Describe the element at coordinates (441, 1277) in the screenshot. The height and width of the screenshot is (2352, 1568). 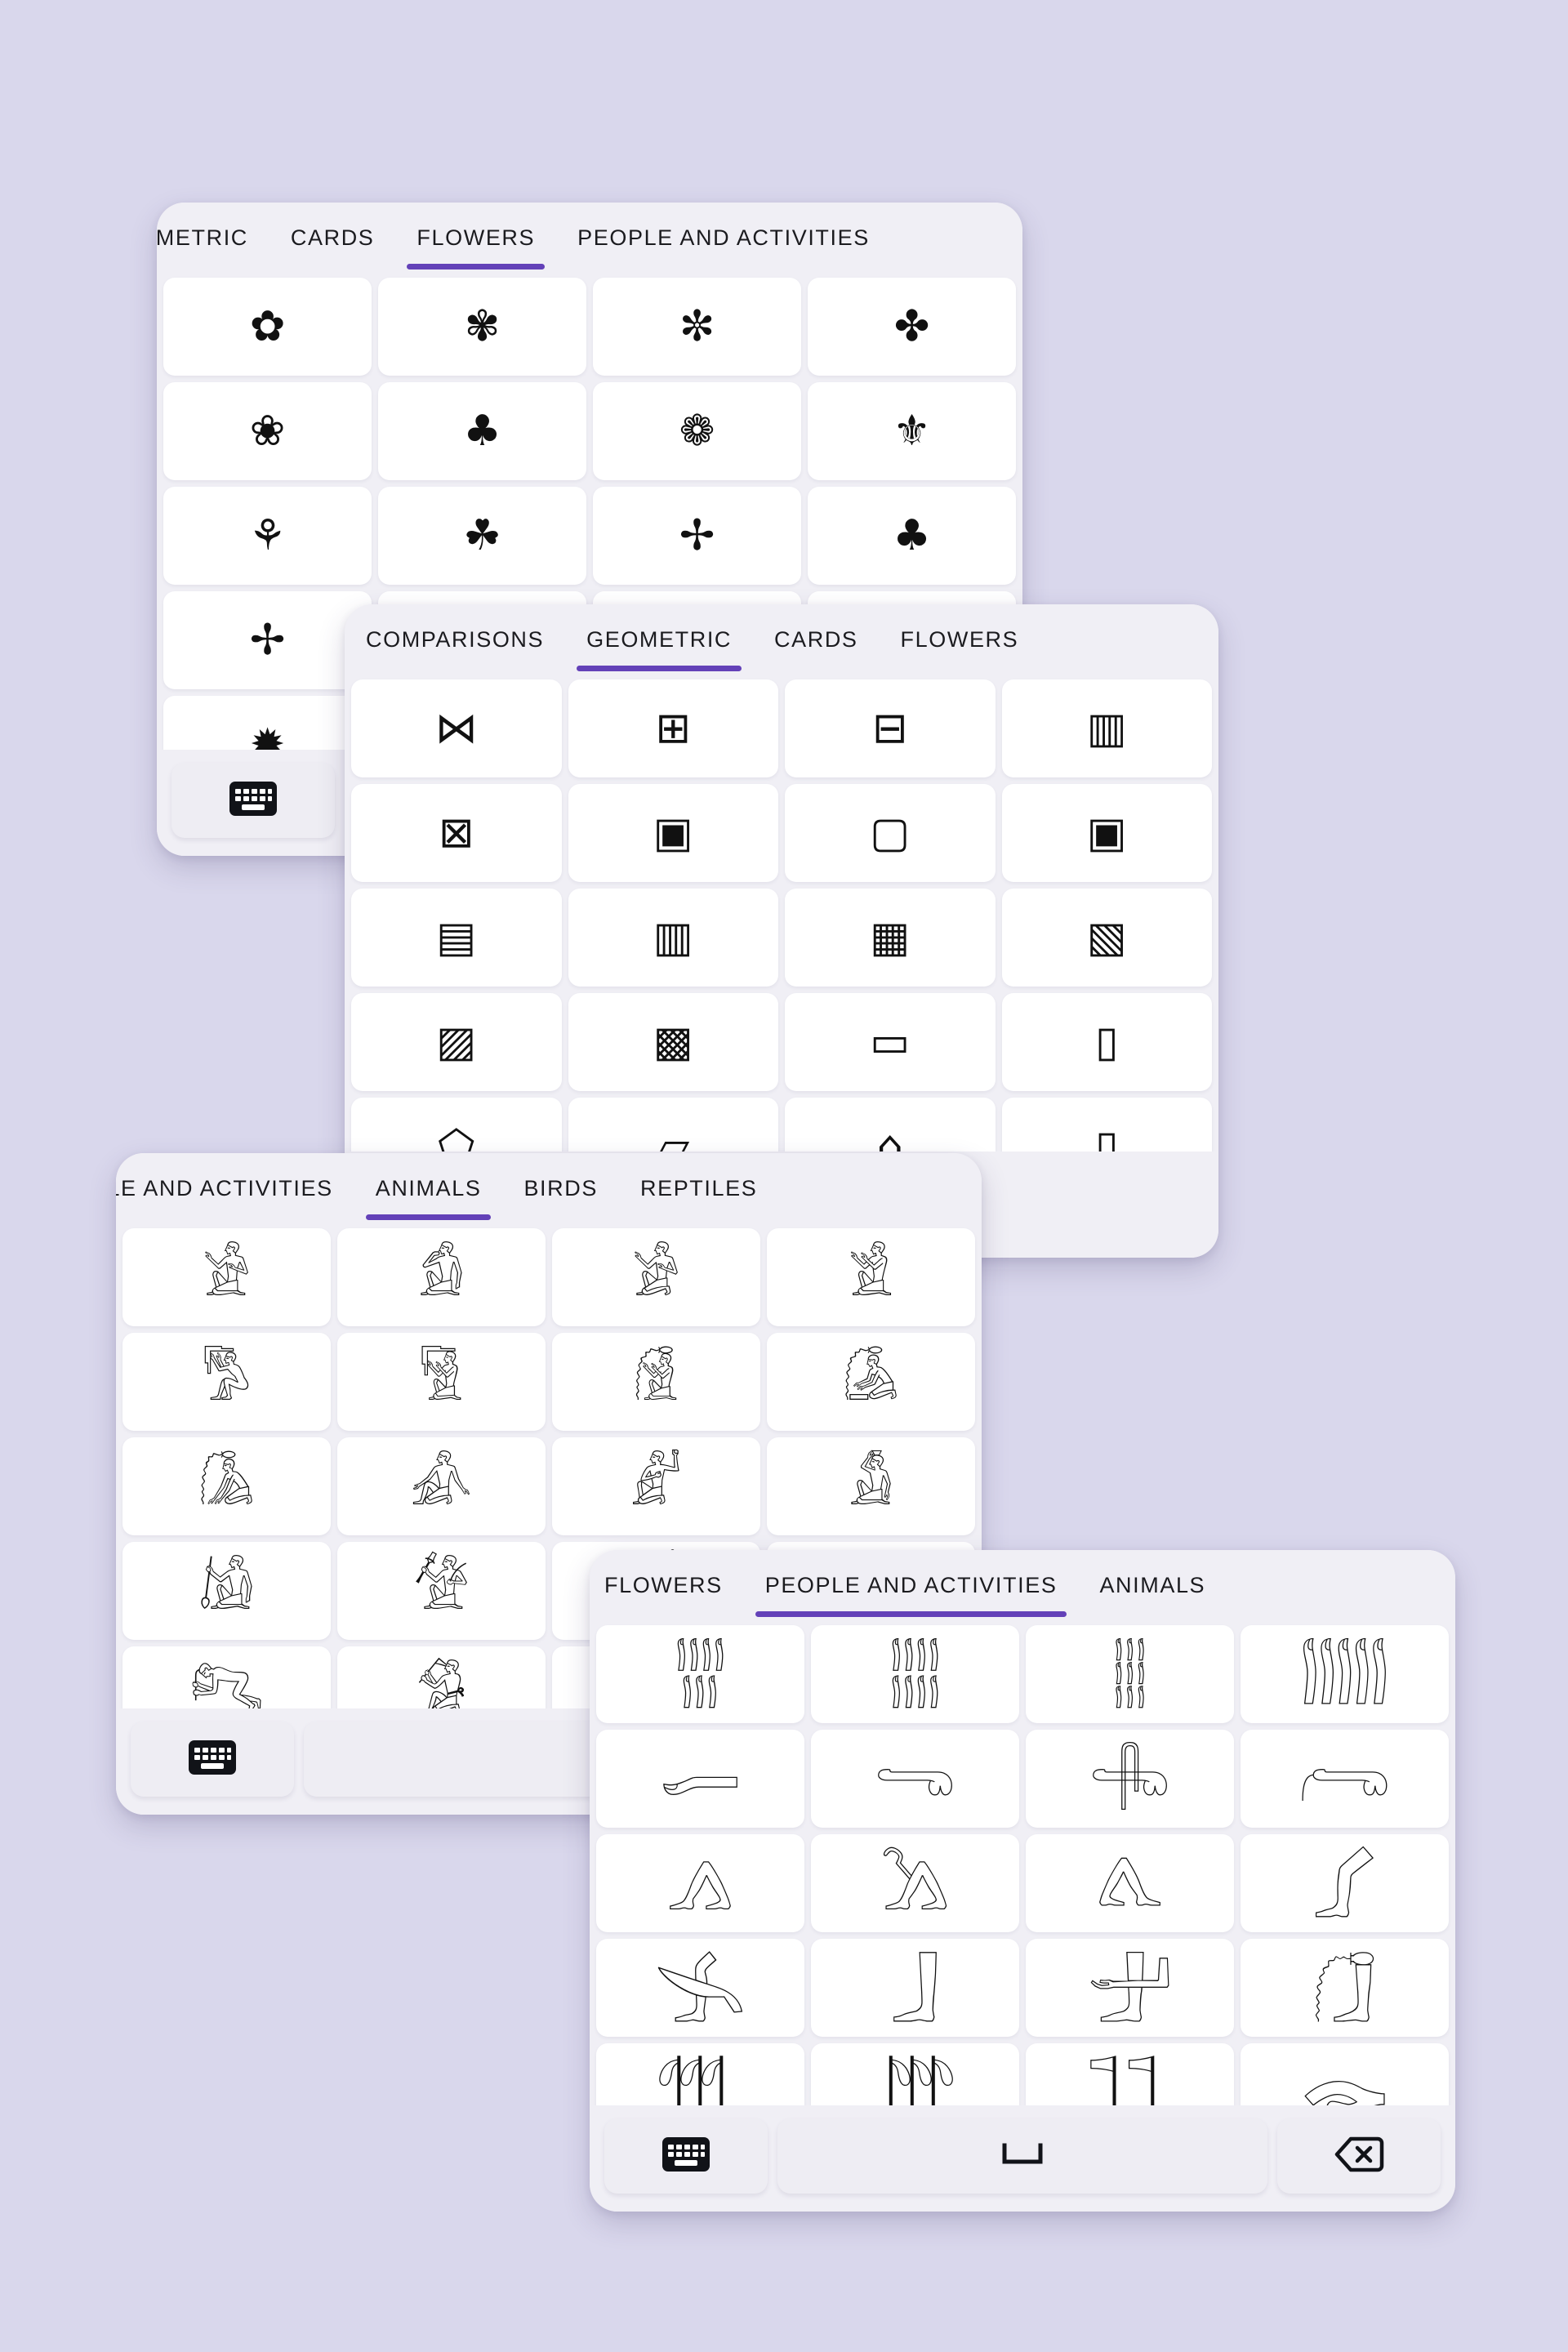
I see `symbol-key: 𓀁` at that location.